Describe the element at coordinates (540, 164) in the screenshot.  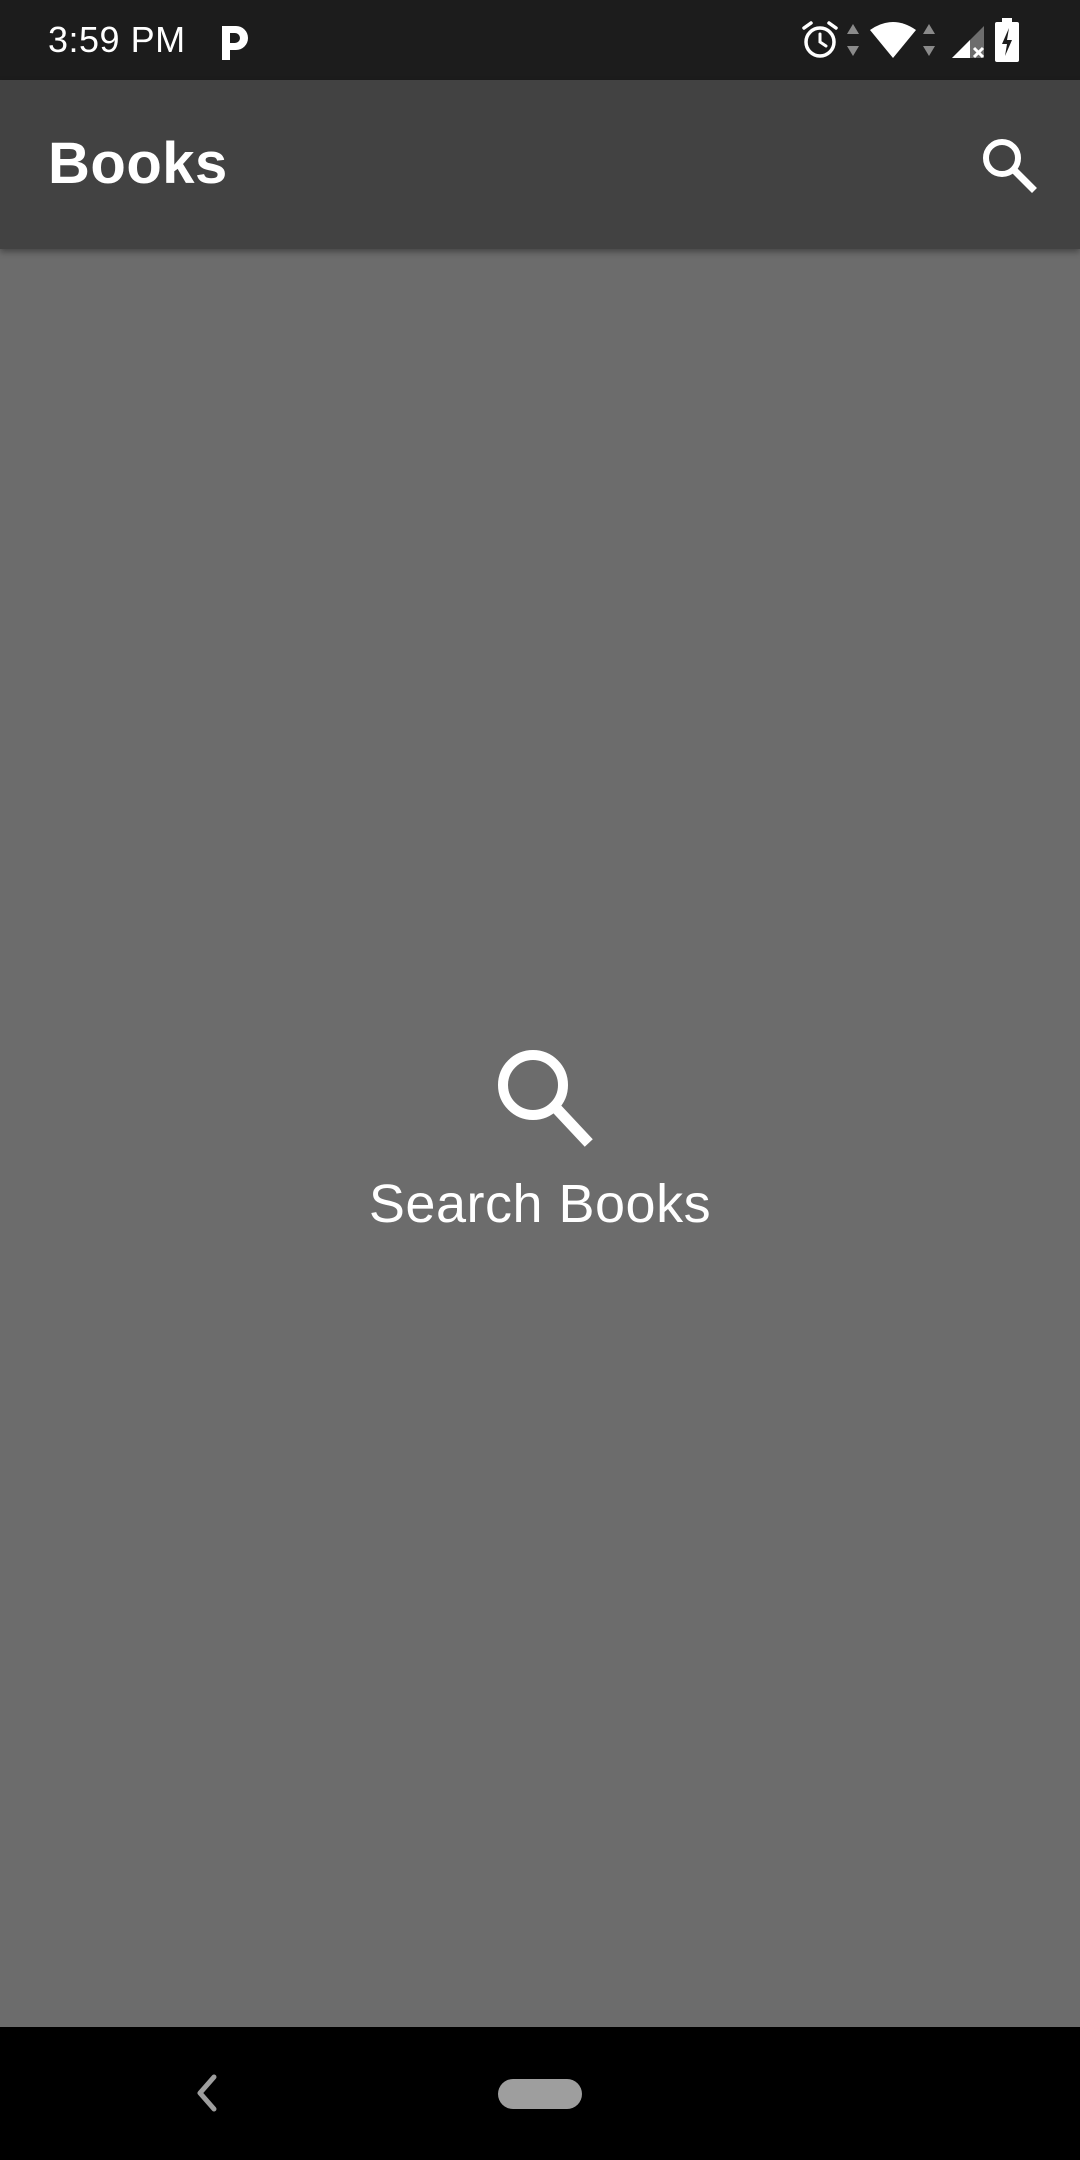
I see `app-bar: Books` at that location.